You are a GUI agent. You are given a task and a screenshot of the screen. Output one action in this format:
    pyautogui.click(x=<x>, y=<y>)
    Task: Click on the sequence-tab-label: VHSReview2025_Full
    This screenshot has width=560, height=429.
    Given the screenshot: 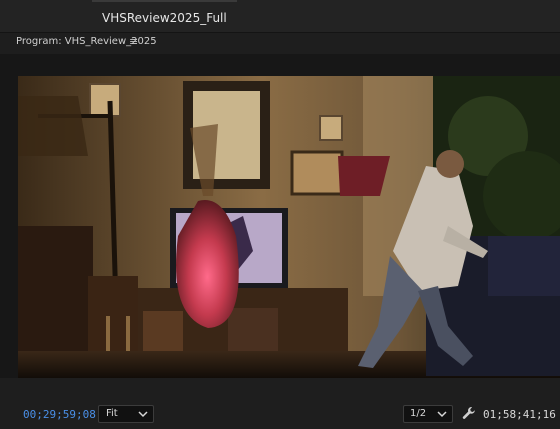 What is the action you would take?
    pyautogui.click(x=164, y=18)
    